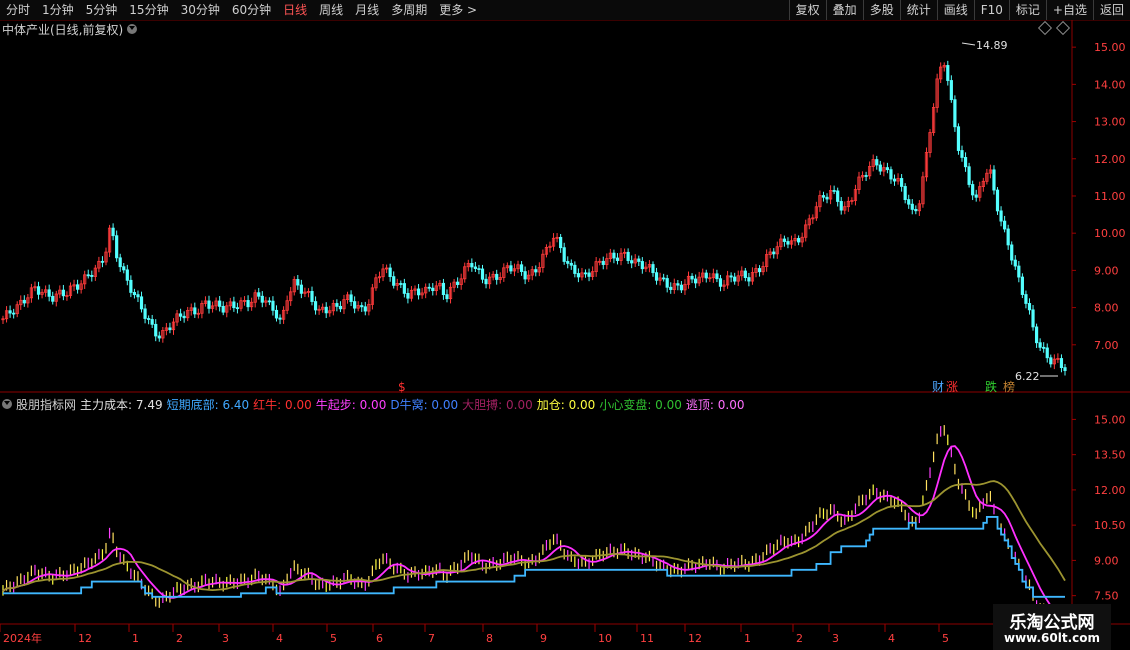 The image size is (1130, 650). What do you see at coordinates (1110, 455) in the screenshot?
I see `sub-tick-label: 13.50` at bounding box center [1110, 455].